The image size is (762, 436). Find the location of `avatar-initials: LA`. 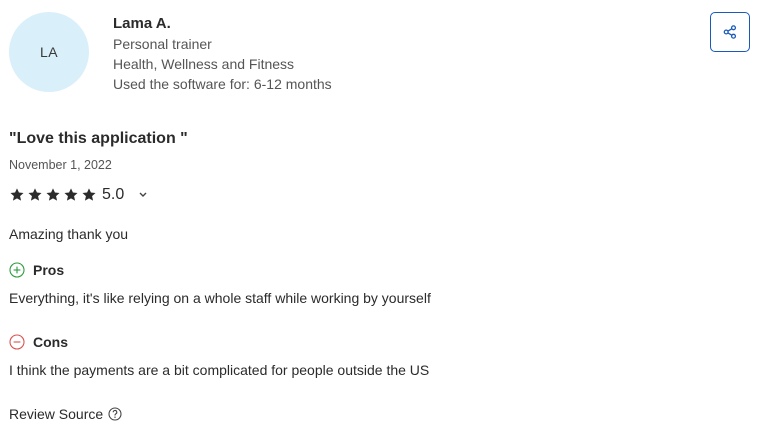

avatar-initials: LA is located at coordinates (49, 52).